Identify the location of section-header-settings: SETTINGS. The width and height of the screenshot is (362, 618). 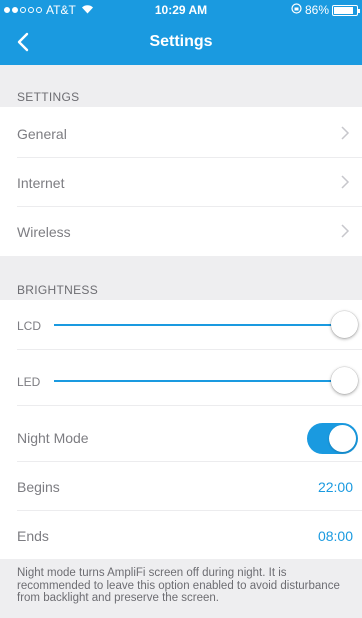
(181, 86).